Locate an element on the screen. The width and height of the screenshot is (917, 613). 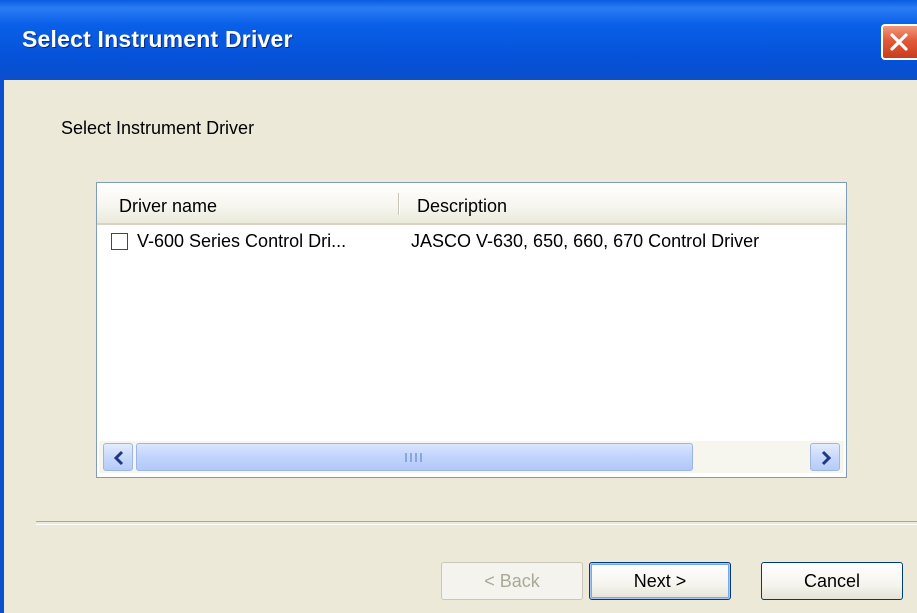
window-title: Select Instrument Driver is located at coordinates (157, 39).